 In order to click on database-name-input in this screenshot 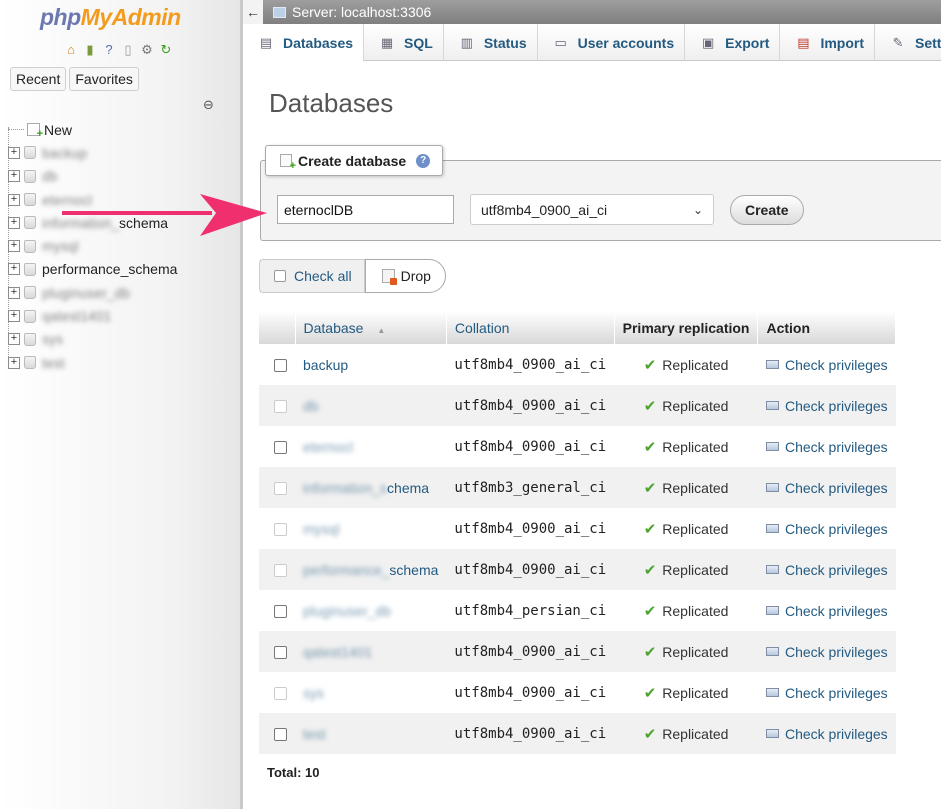, I will do `click(365, 209)`.